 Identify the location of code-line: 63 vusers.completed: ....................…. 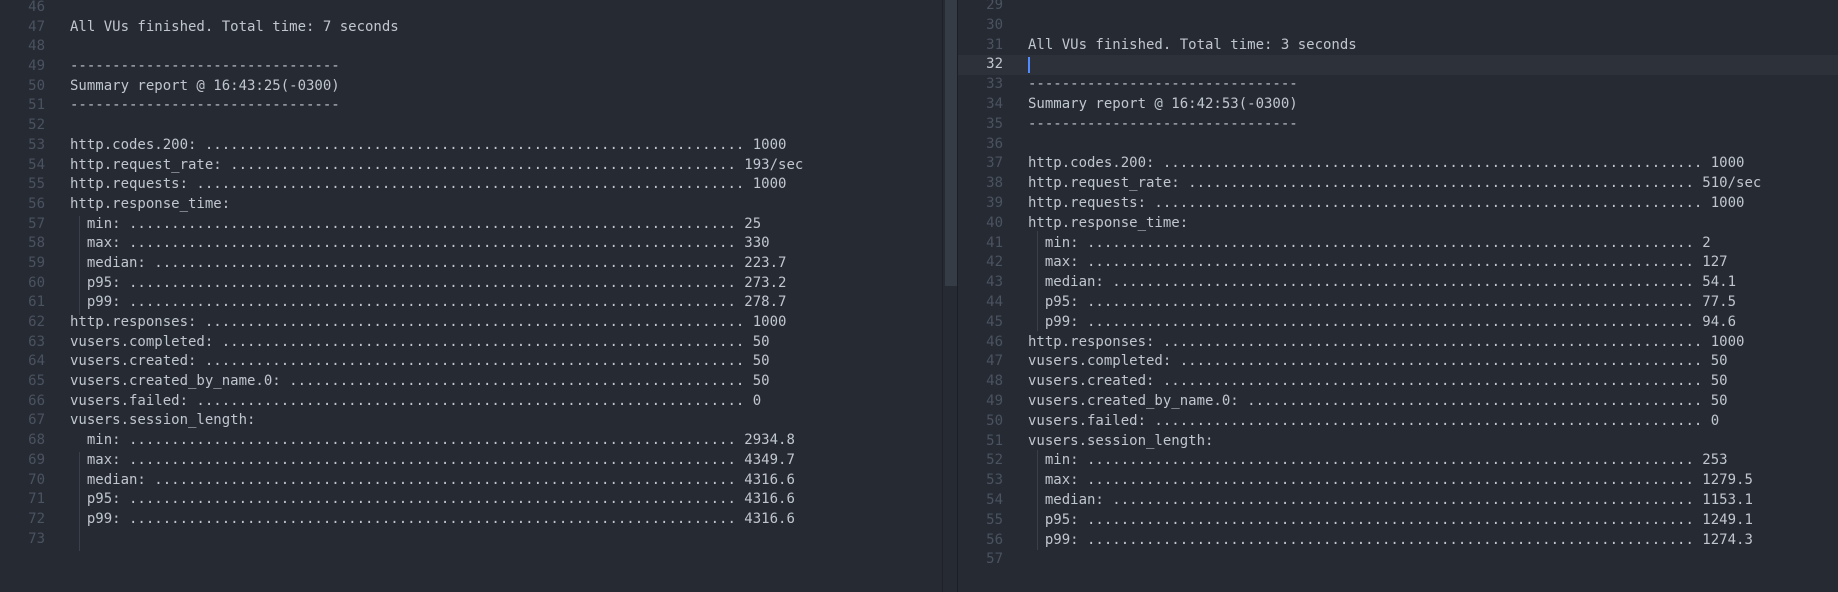
(471, 343).